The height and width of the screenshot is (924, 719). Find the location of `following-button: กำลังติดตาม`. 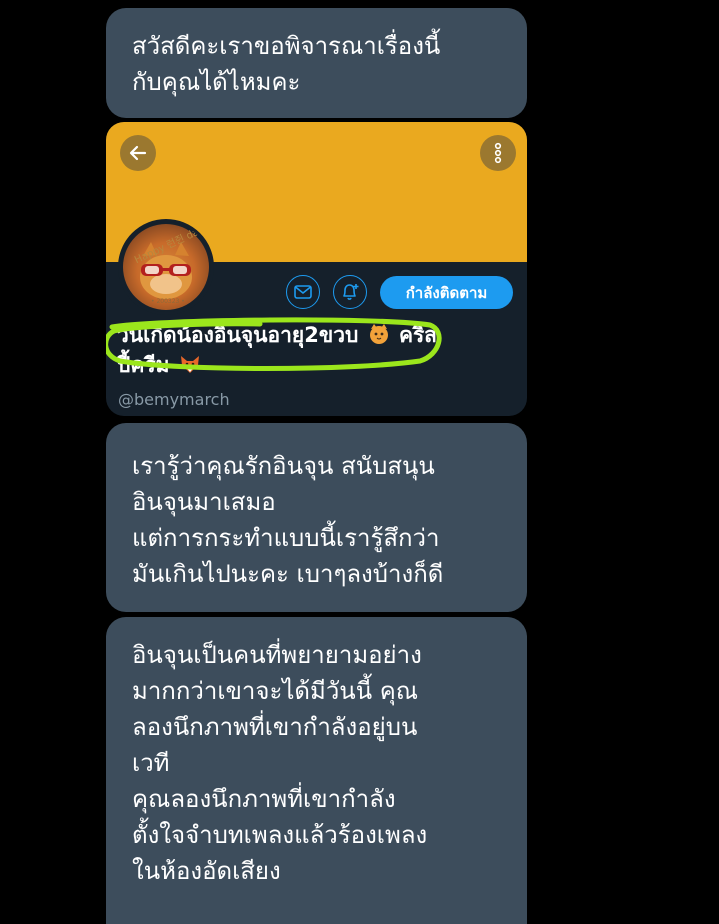

following-button: กำลังติดตาม is located at coordinates (446, 292).